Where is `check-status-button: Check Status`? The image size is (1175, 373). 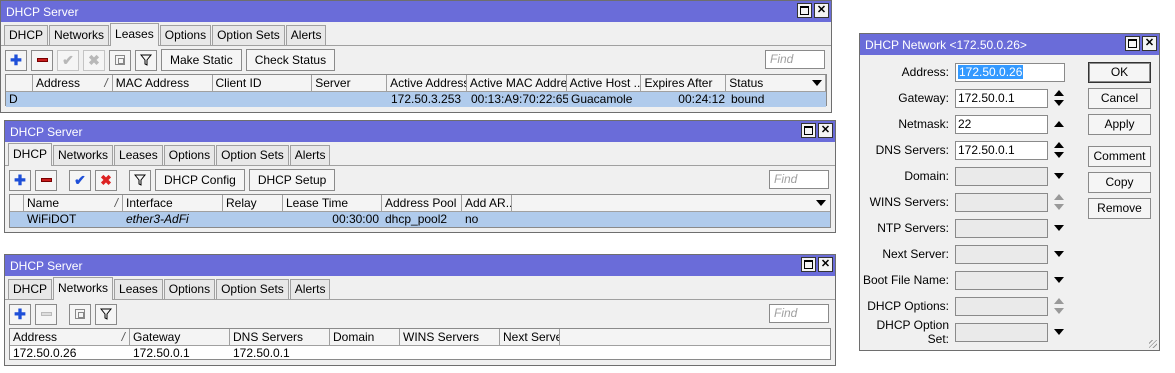
check-status-button: Check Status is located at coordinates (290, 60).